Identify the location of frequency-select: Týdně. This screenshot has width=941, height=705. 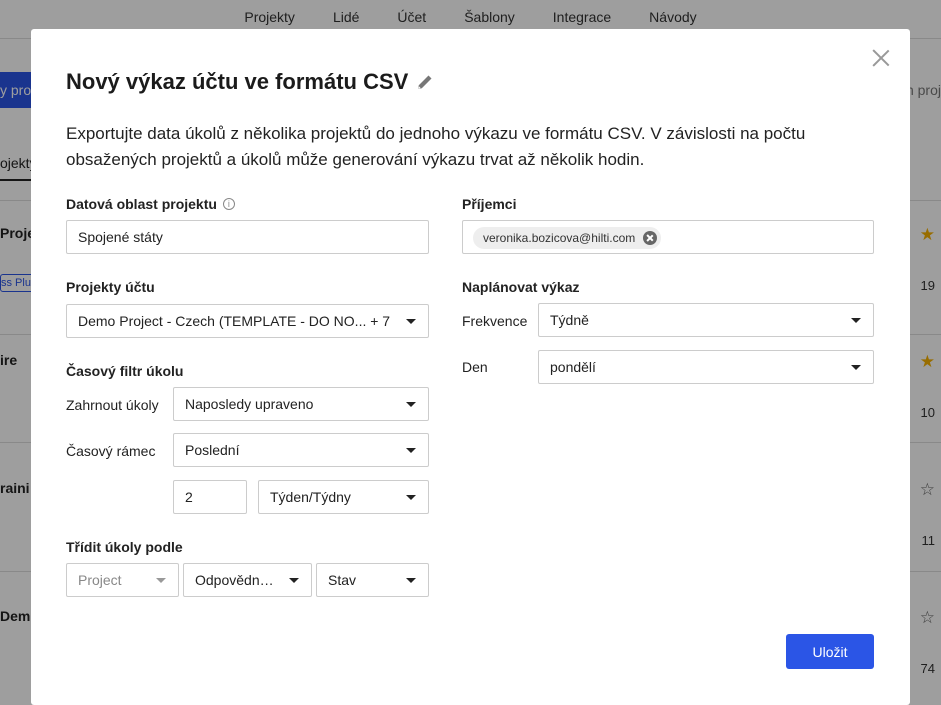
(706, 320).